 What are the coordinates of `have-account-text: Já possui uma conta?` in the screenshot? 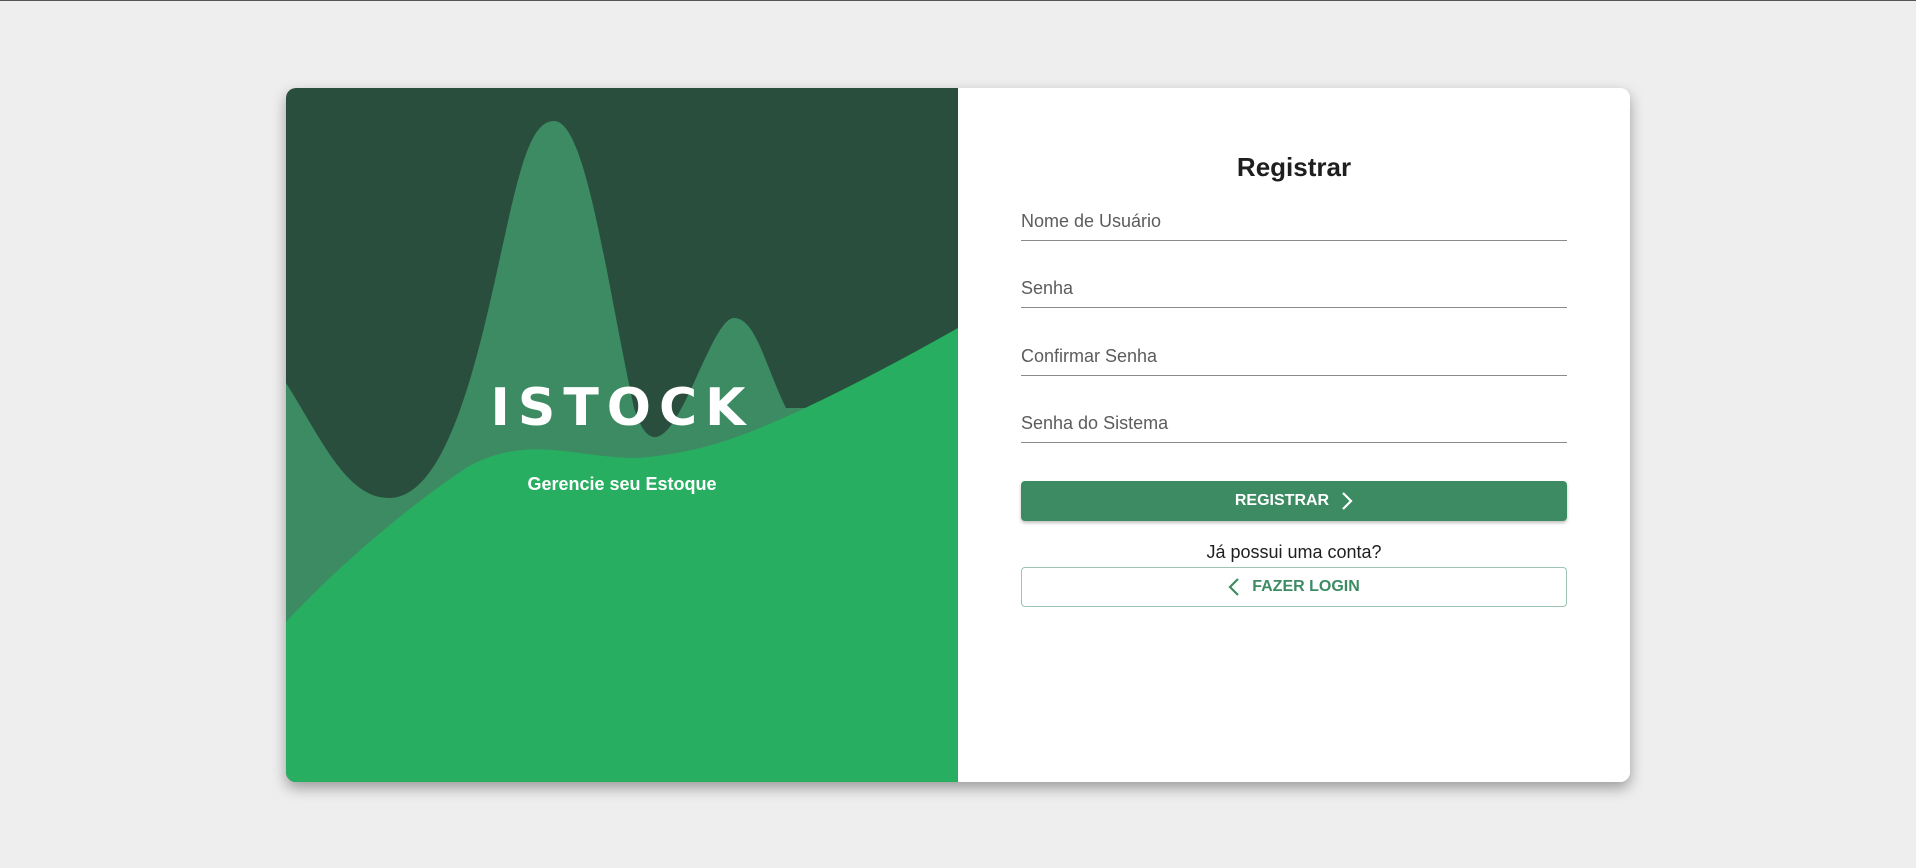 It's located at (1294, 552).